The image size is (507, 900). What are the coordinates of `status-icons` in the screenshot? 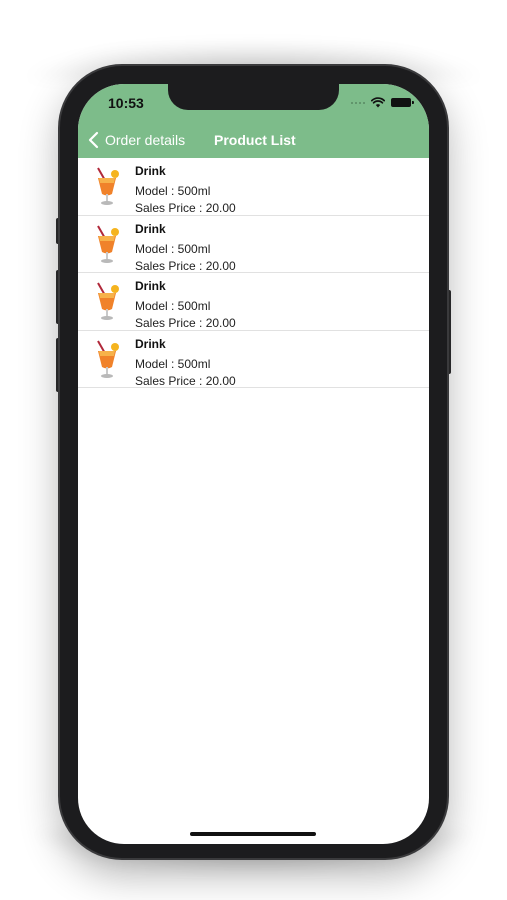 It's located at (382, 102).